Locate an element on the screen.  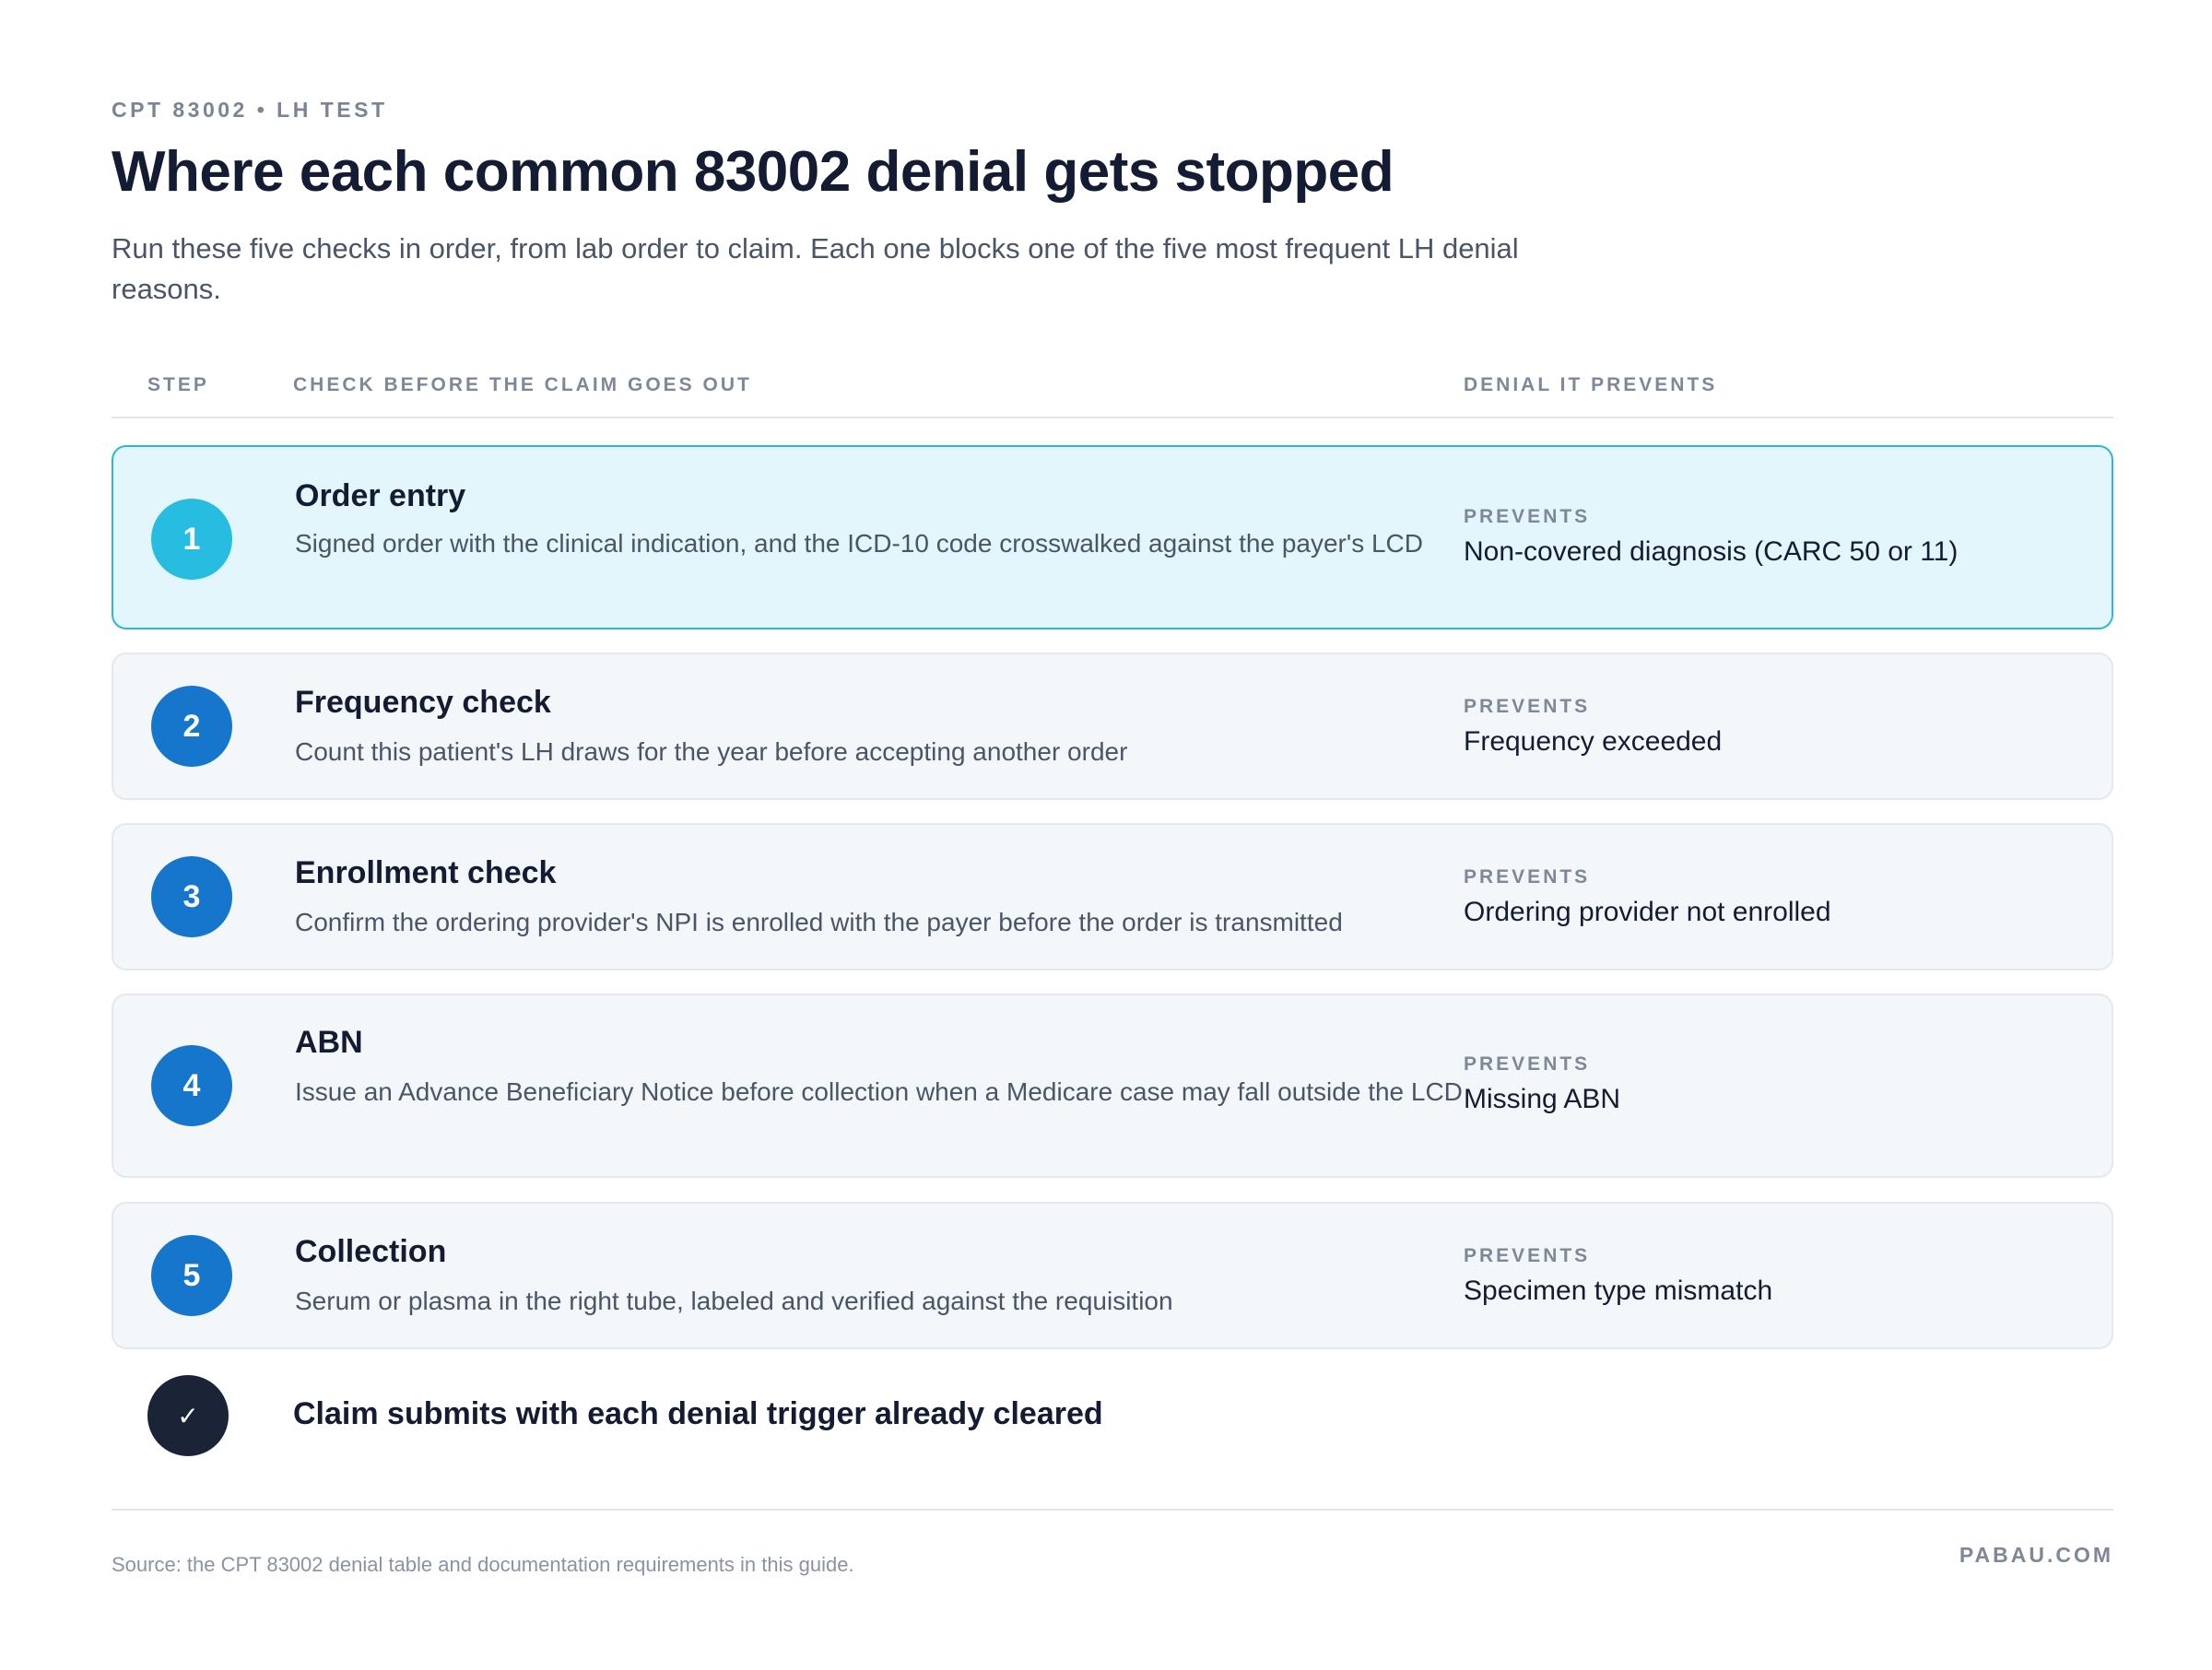
step-number-badge: 2 is located at coordinates (191, 727).